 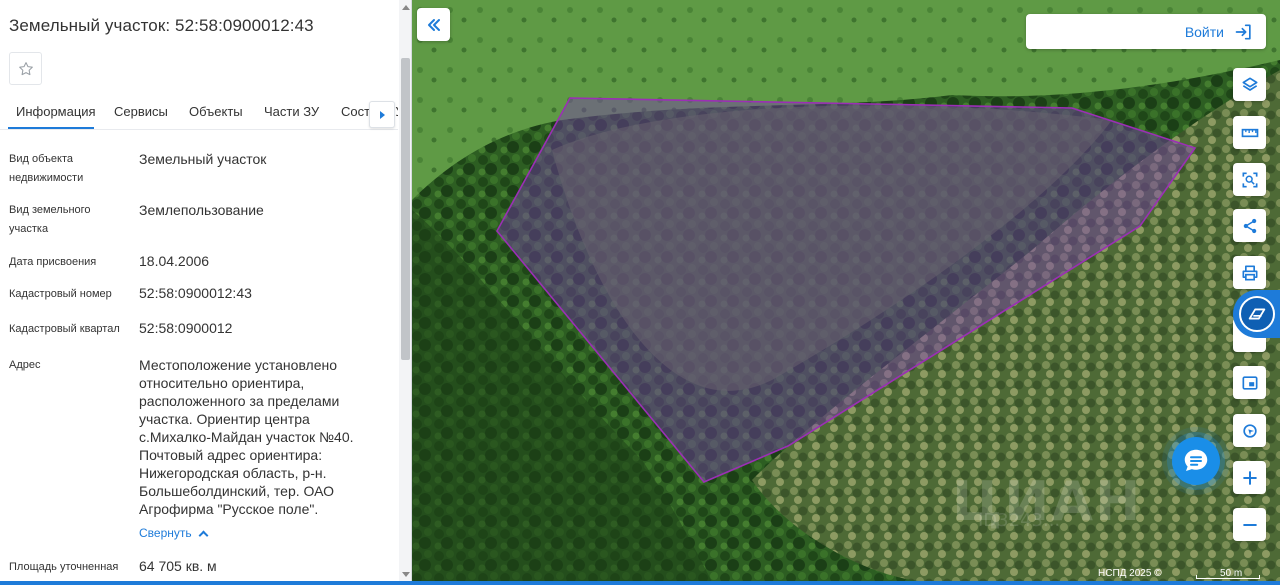 What do you see at coordinates (25, 365) in the screenshot?
I see `detail-label: Адрес` at bounding box center [25, 365].